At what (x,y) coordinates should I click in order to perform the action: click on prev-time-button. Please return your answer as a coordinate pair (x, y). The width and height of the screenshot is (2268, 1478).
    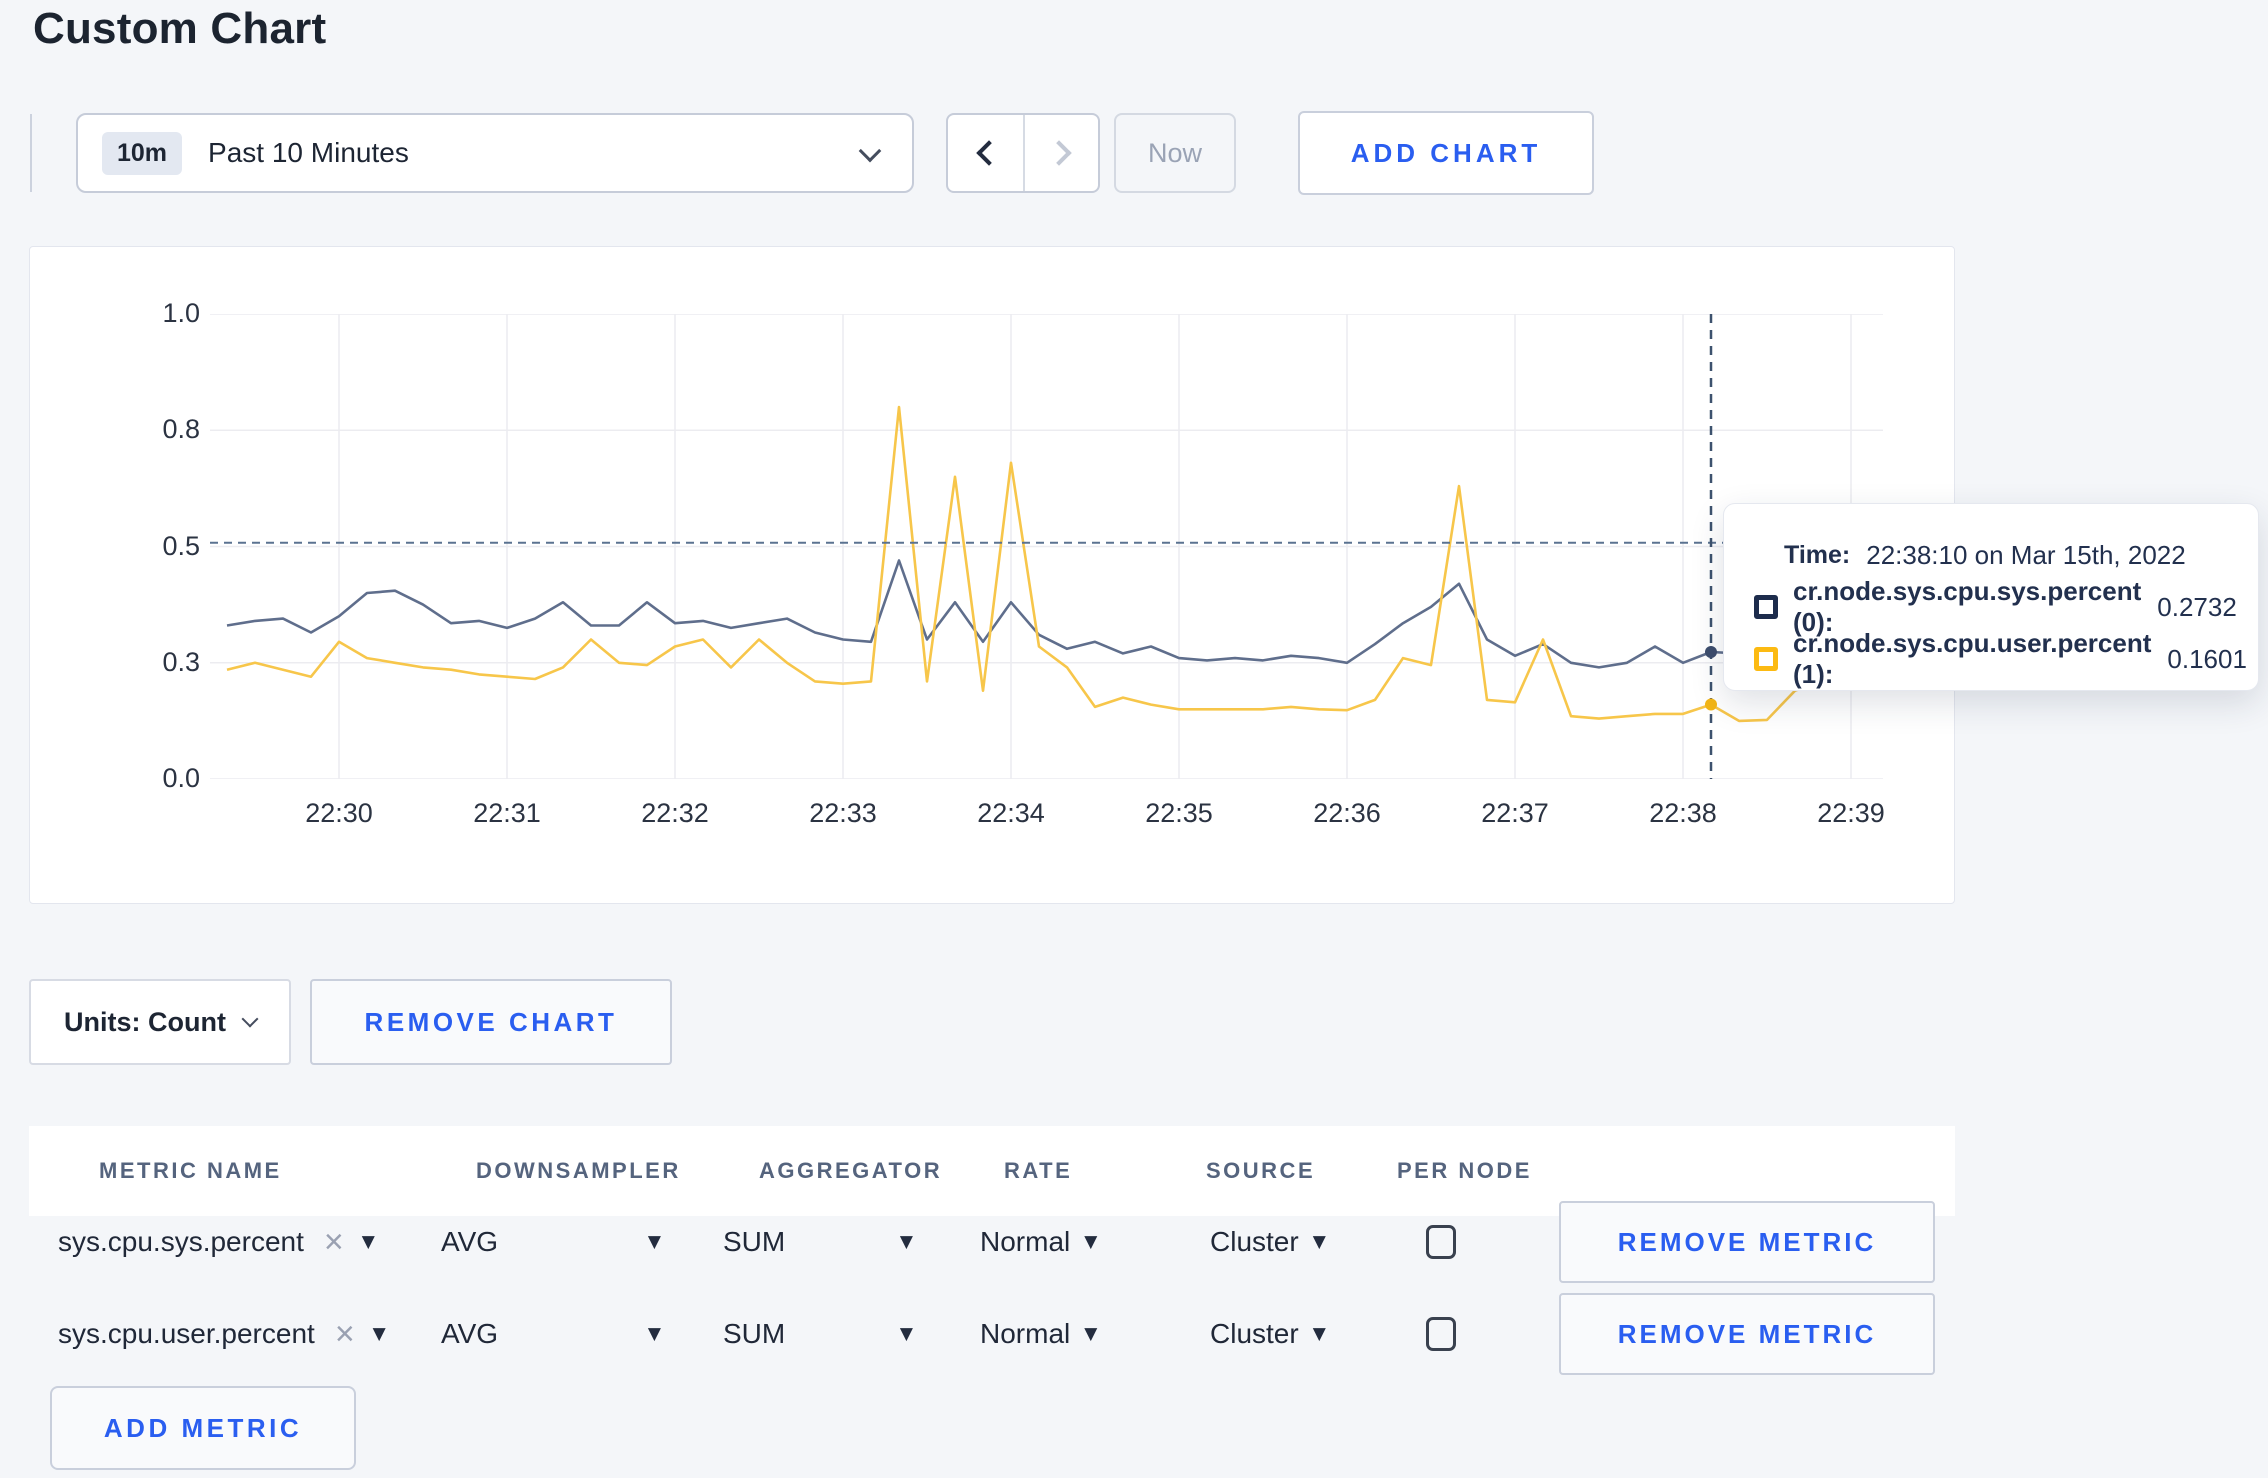
    Looking at the image, I should click on (985, 153).